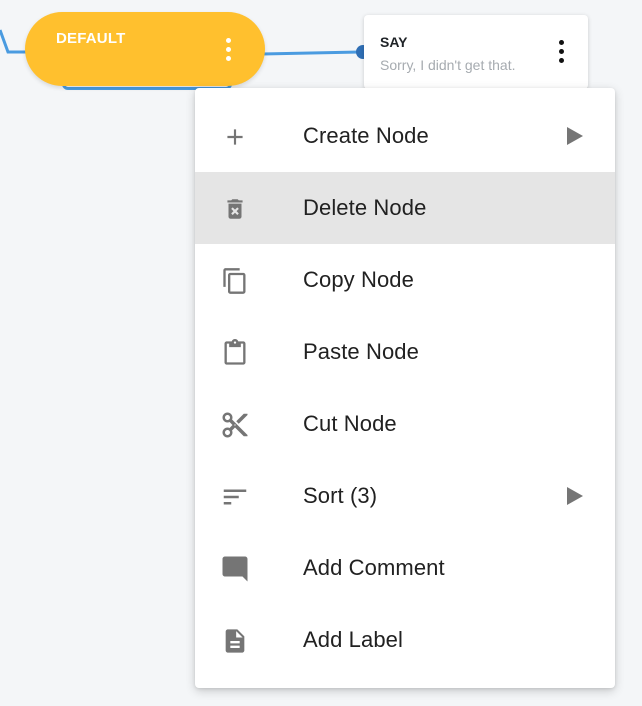 The image size is (642, 706). Describe the element at coordinates (405, 640) in the screenshot. I see `menu-item-add-label: Add Label` at that location.